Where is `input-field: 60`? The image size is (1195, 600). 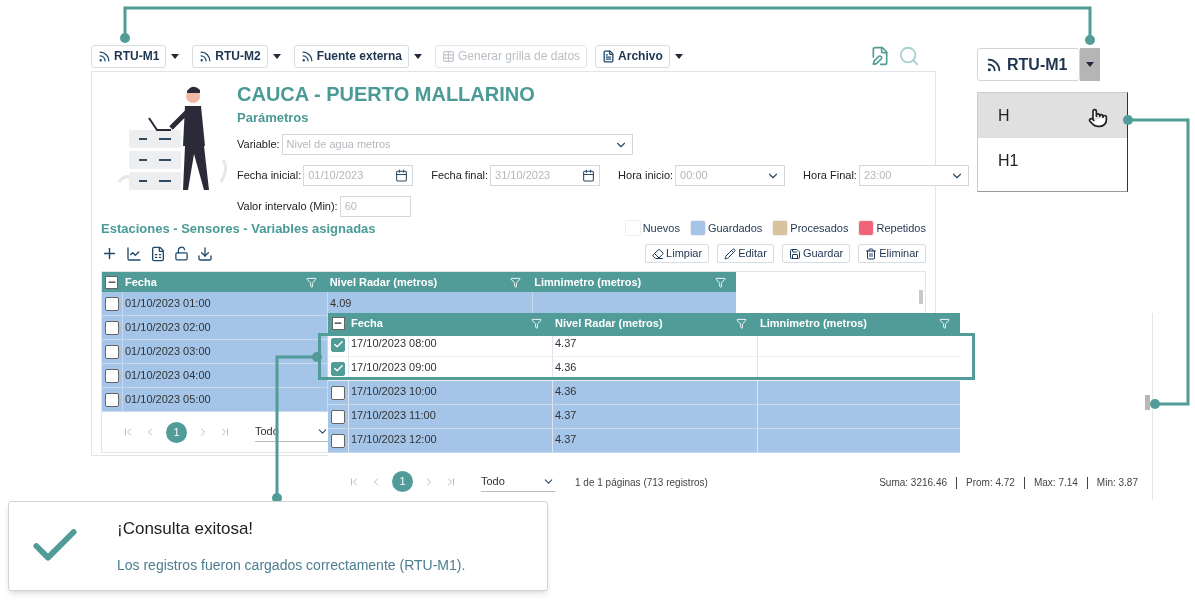
input-field: 60 is located at coordinates (375, 206).